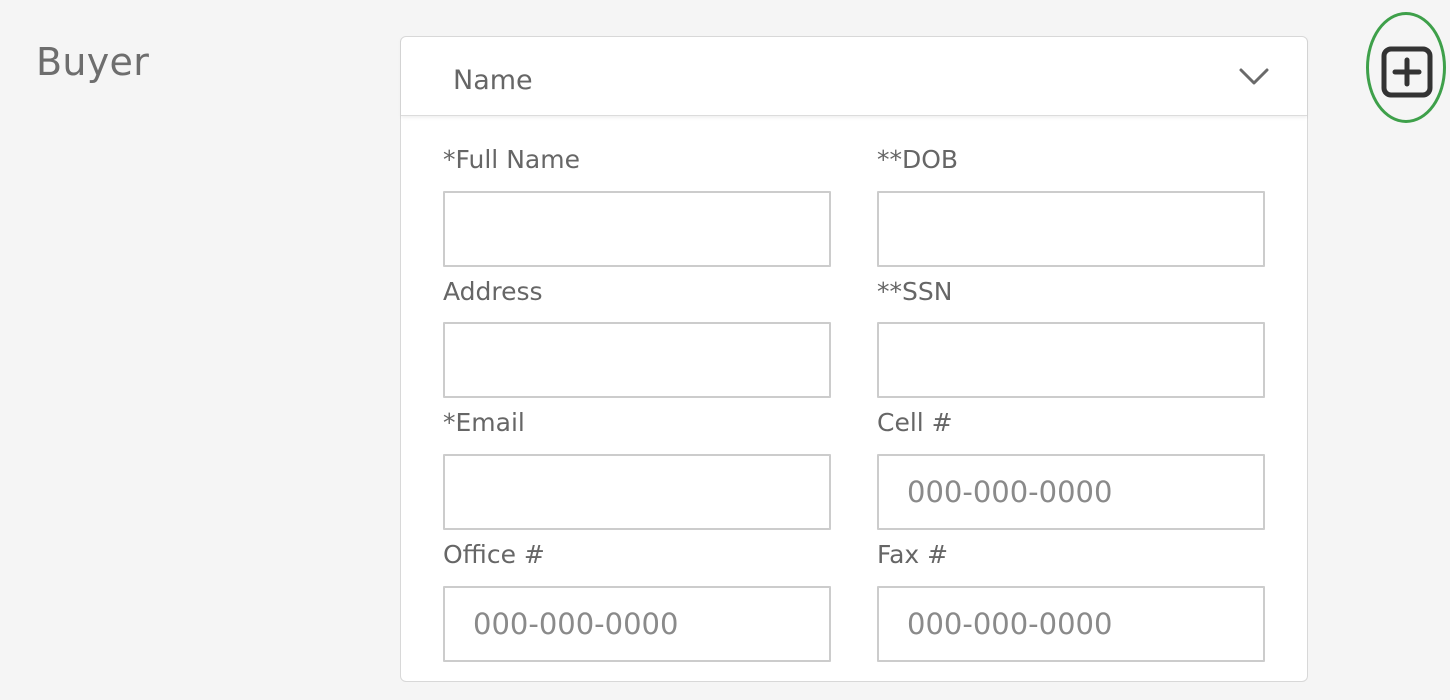  Describe the element at coordinates (1071, 492) in the screenshot. I see `cell-input` at that location.